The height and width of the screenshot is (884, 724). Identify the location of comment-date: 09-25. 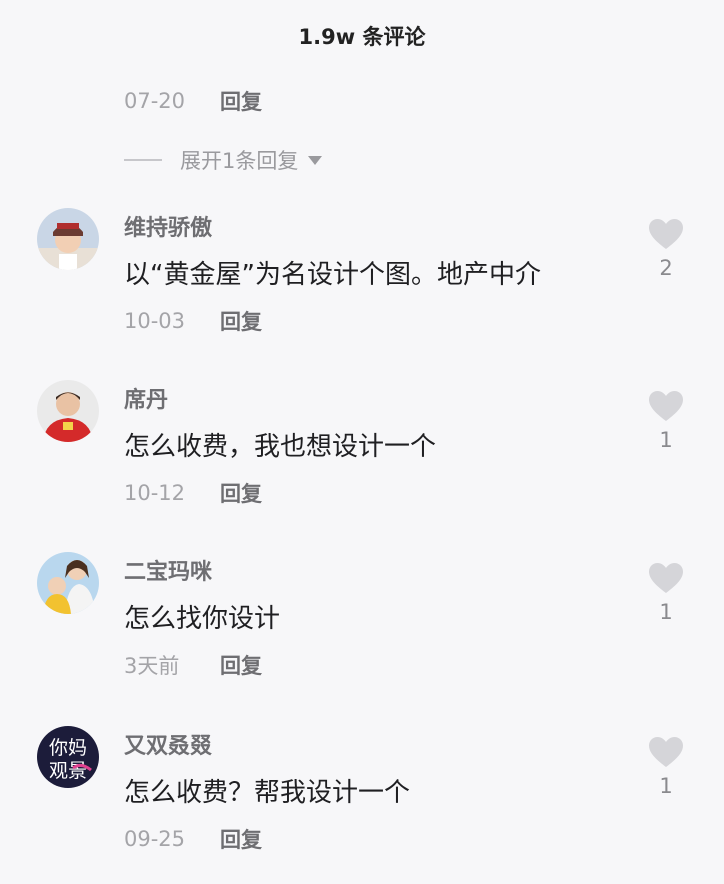
(155, 839).